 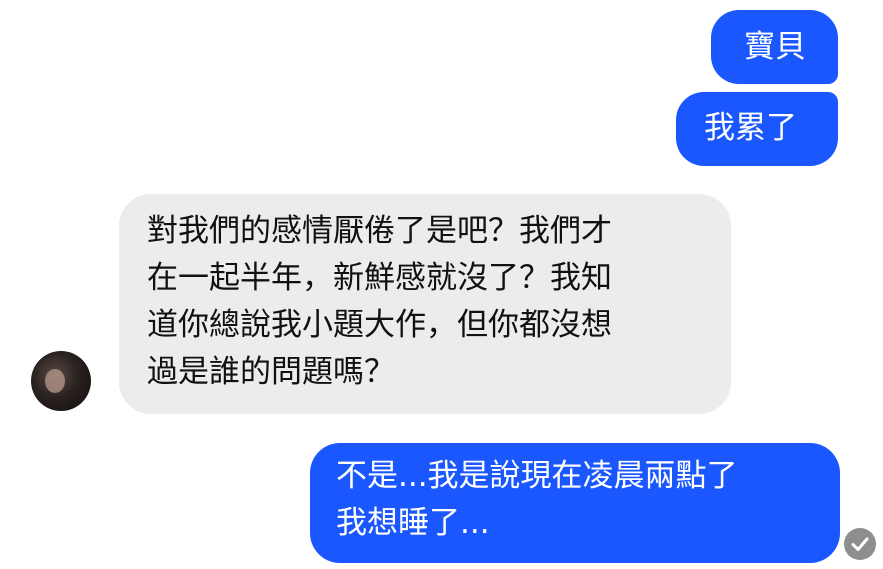 I want to click on outgoing-message: 寶貝, so click(x=774, y=47).